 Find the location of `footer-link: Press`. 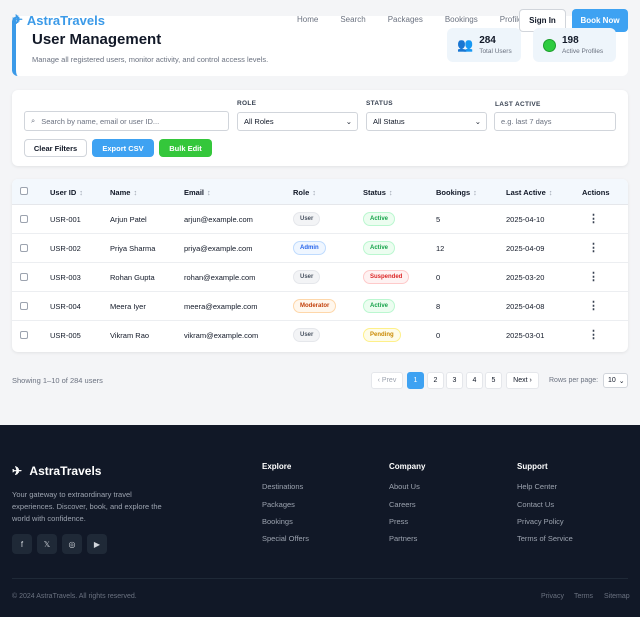

footer-link: Press is located at coordinates (398, 521).